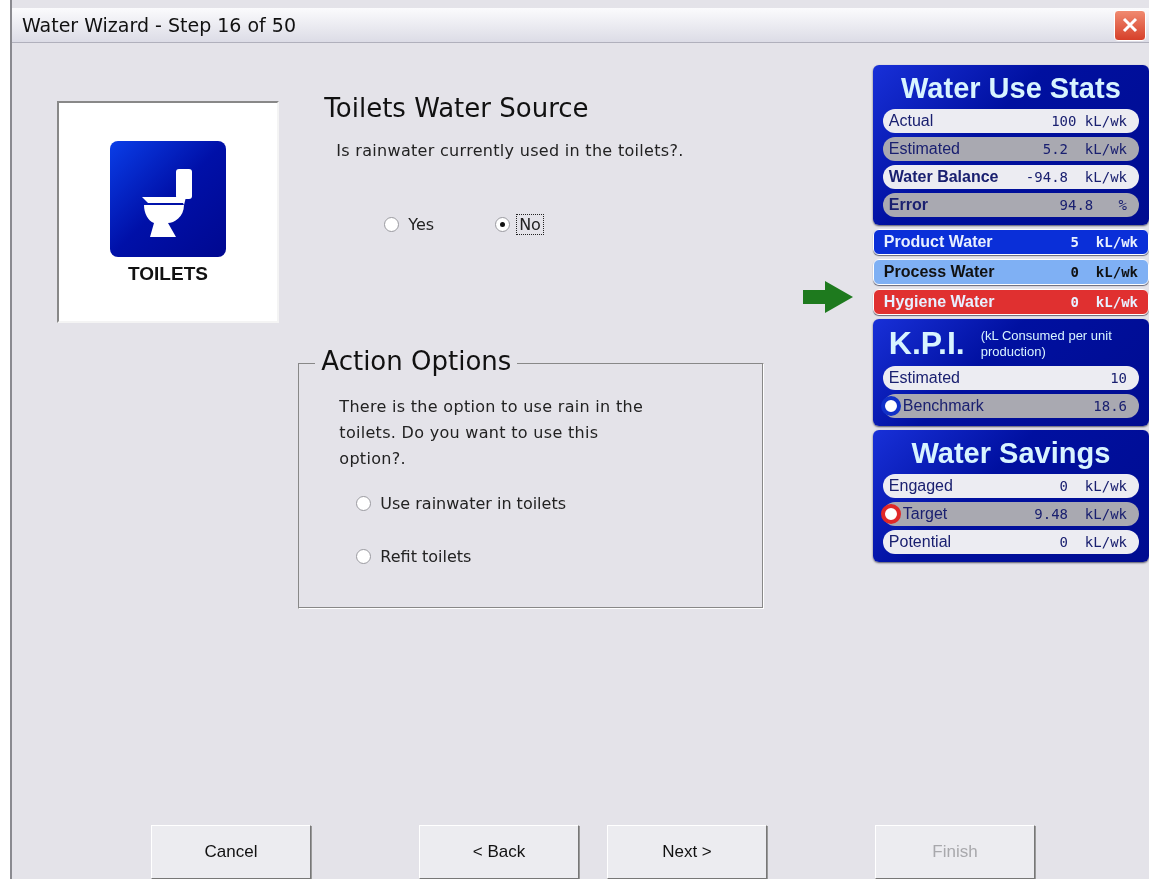  Describe the element at coordinates (559, 504) in the screenshot. I see `radio-option: Use rainwater in toilets` at that location.